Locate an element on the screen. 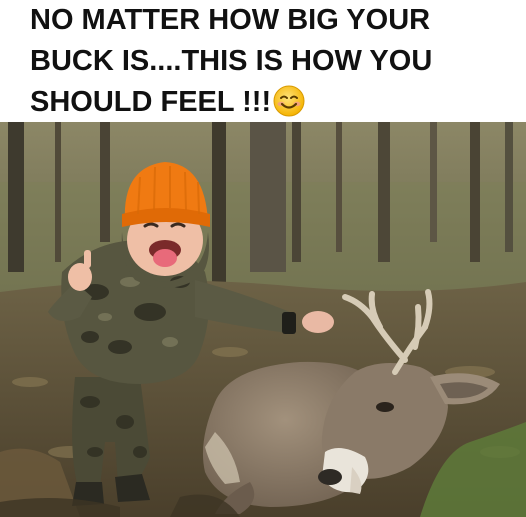 Image resolution: width=526 pixels, height=517 pixels. caption-line-1: NO MATTER HOW BIG YOUR is located at coordinates (230, 20).